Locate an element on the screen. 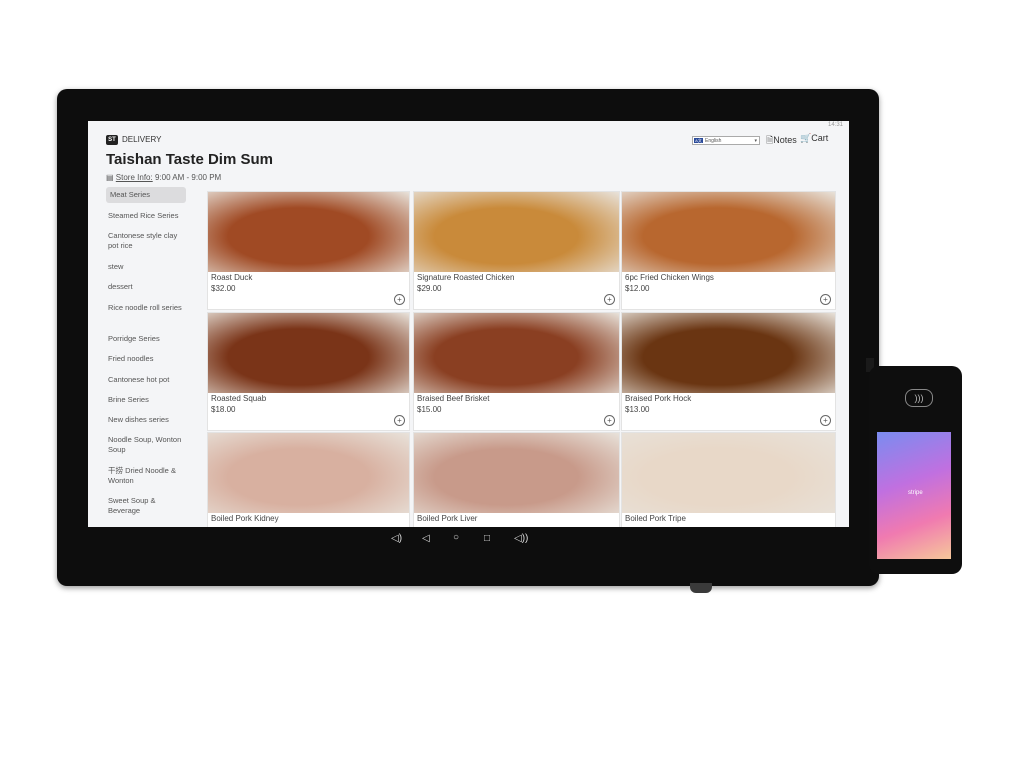  volume-down-icon: ◁) is located at coordinates (396, 538).